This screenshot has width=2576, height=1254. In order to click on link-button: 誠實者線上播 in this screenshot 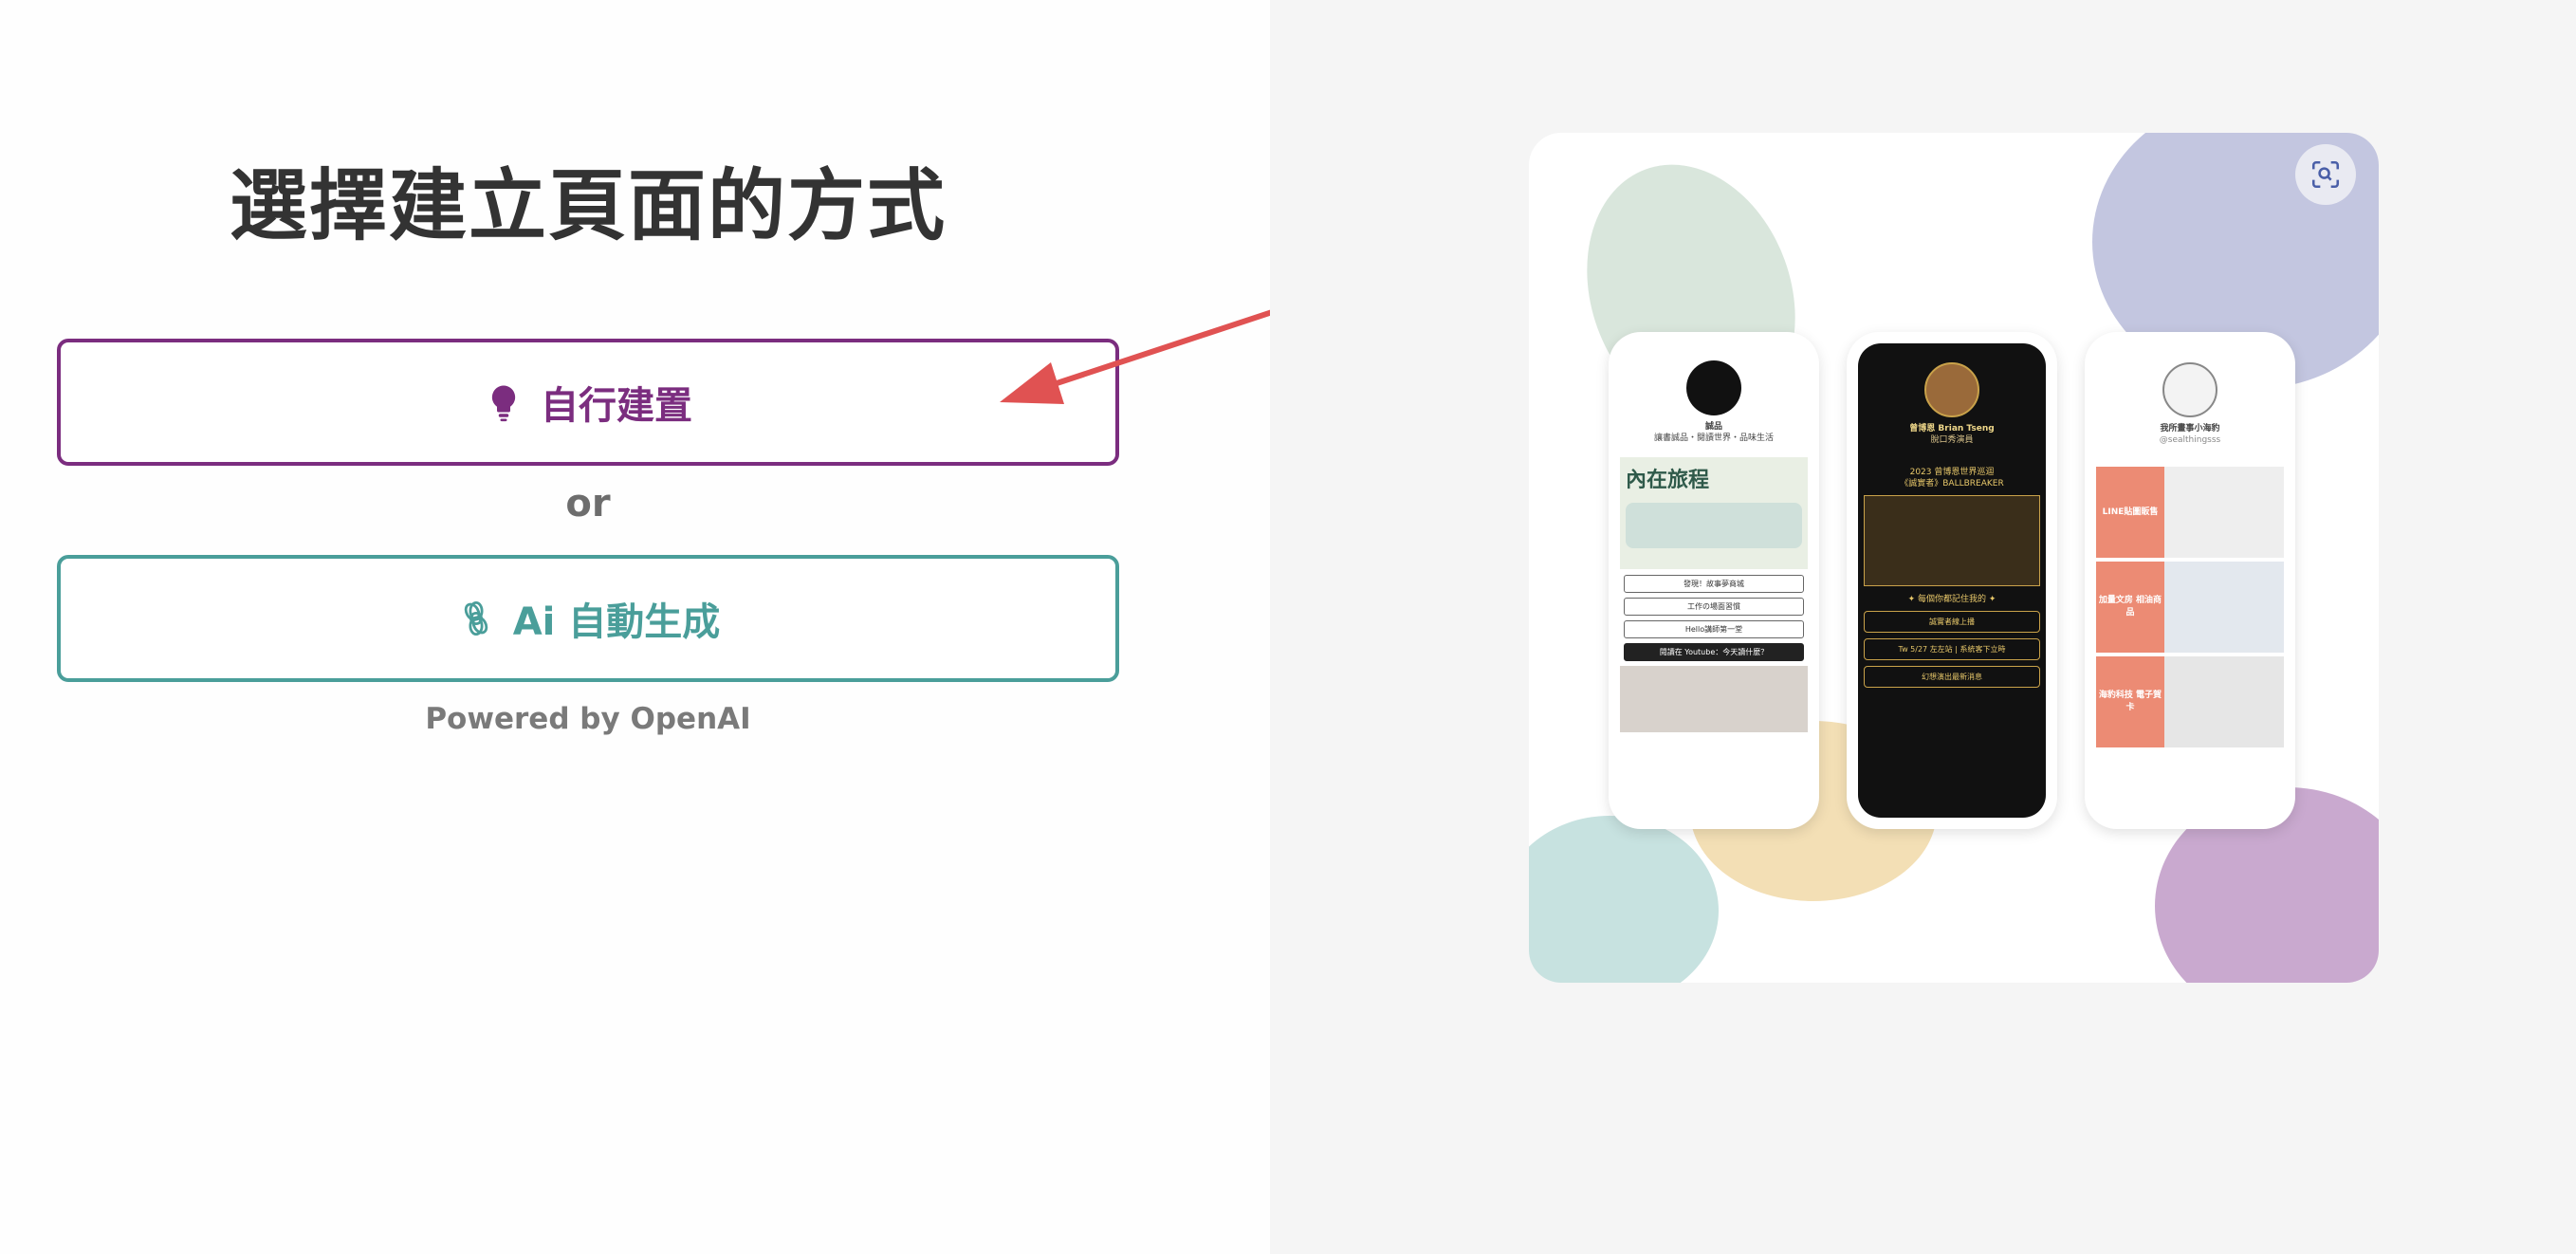, I will do `click(1952, 622)`.